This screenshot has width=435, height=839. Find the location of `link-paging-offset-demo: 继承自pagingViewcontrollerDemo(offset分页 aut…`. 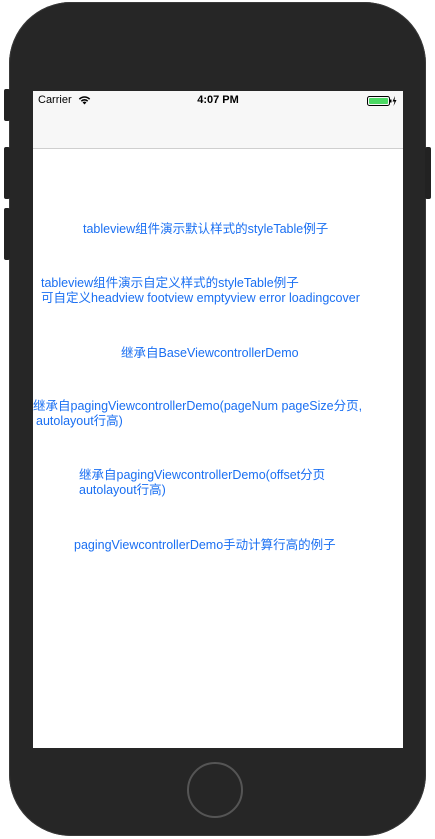

link-paging-offset-demo: 继承自pagingViewcontrollerDemo(offset分页 aut… is located at coordinates (202, 483).